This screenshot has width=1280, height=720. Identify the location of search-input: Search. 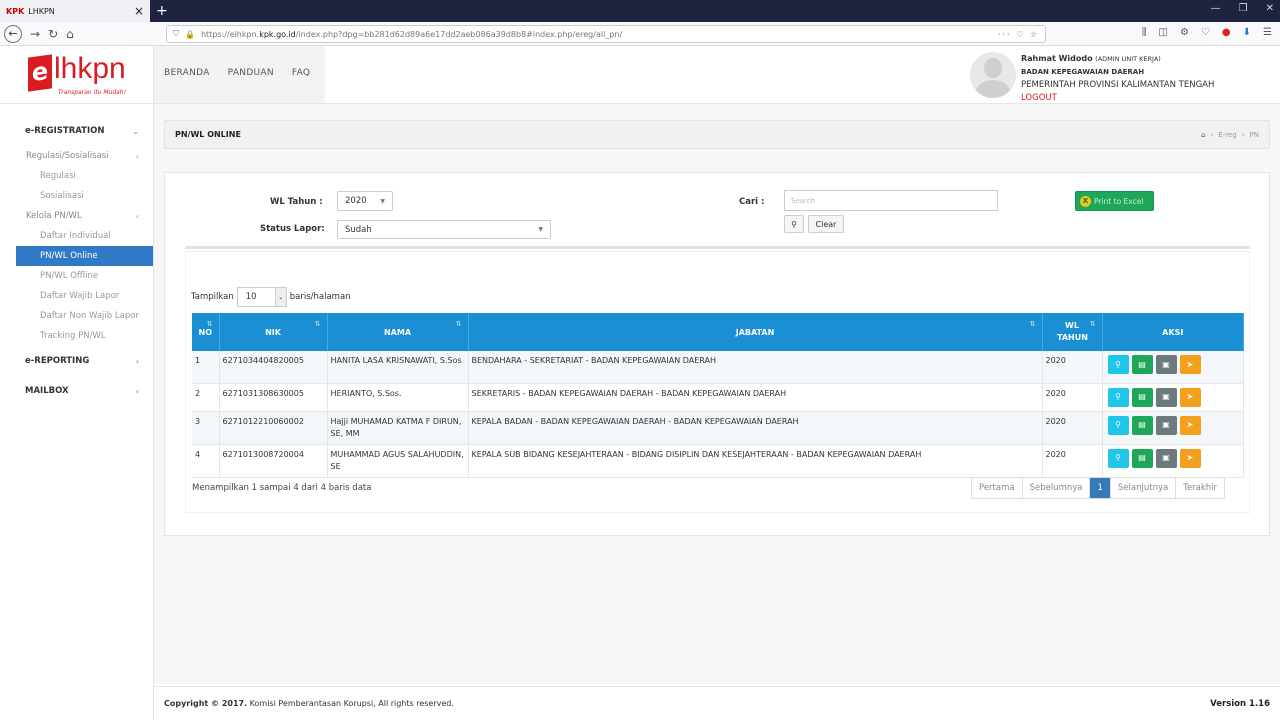
(891, 200).